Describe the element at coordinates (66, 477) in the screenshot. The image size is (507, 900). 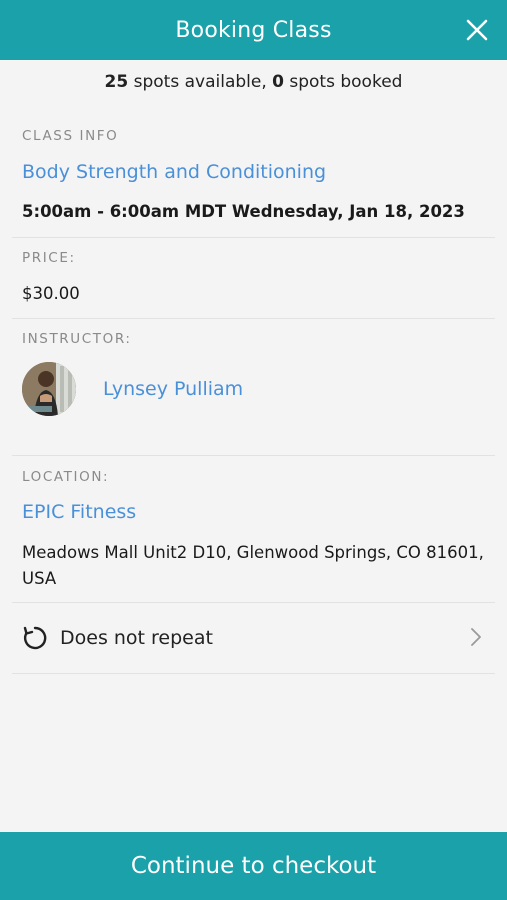
I see `location-label: LOCATION:` at that location.